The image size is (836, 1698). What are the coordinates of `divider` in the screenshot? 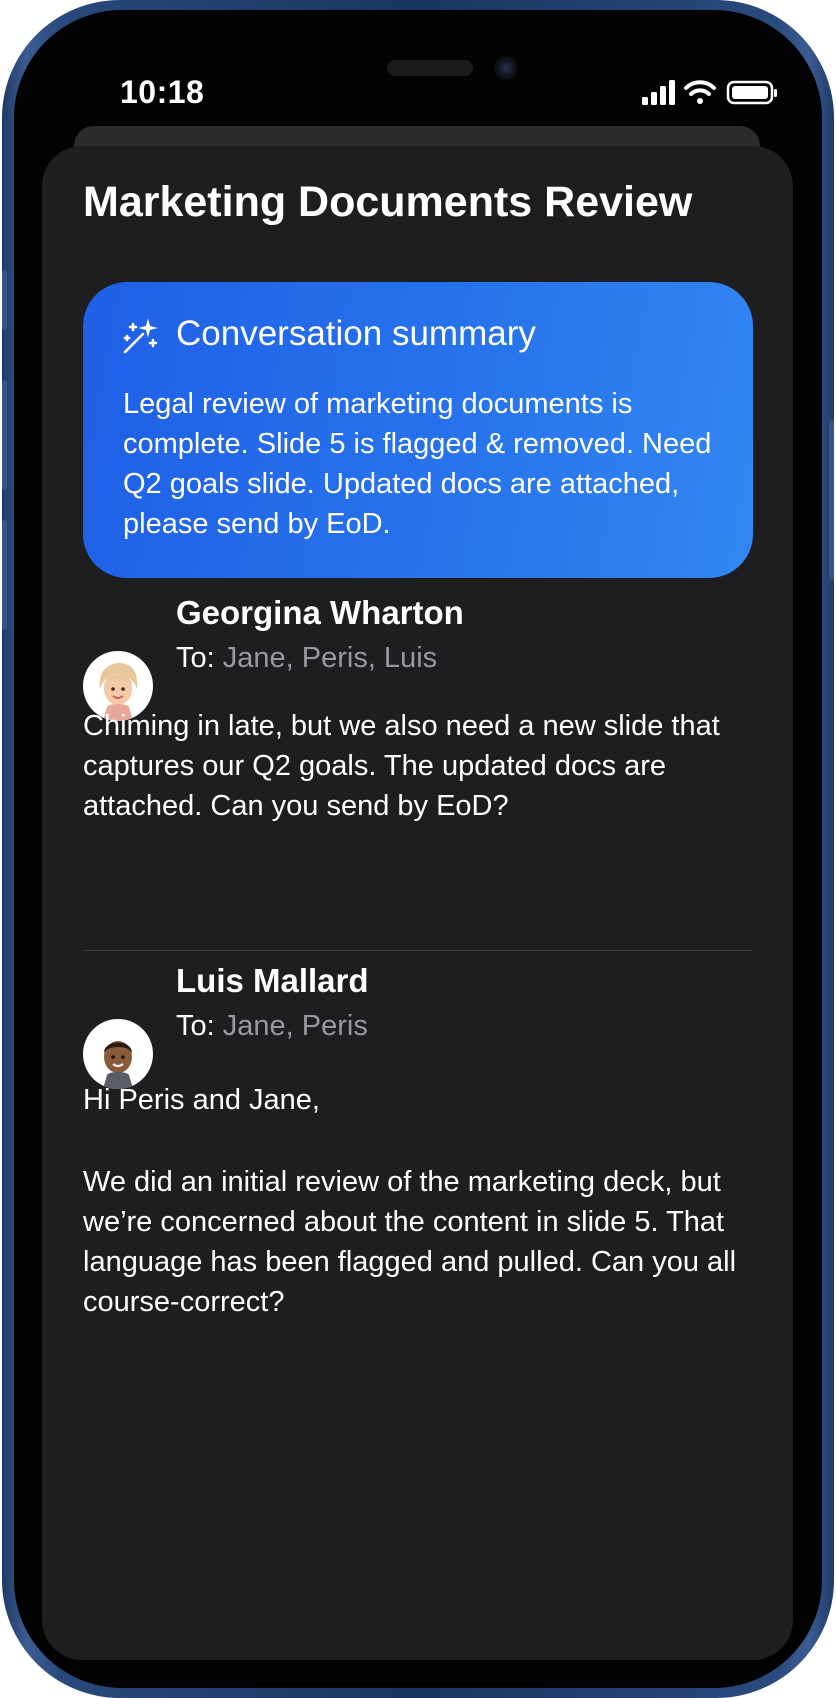 It's located at (418, 950).